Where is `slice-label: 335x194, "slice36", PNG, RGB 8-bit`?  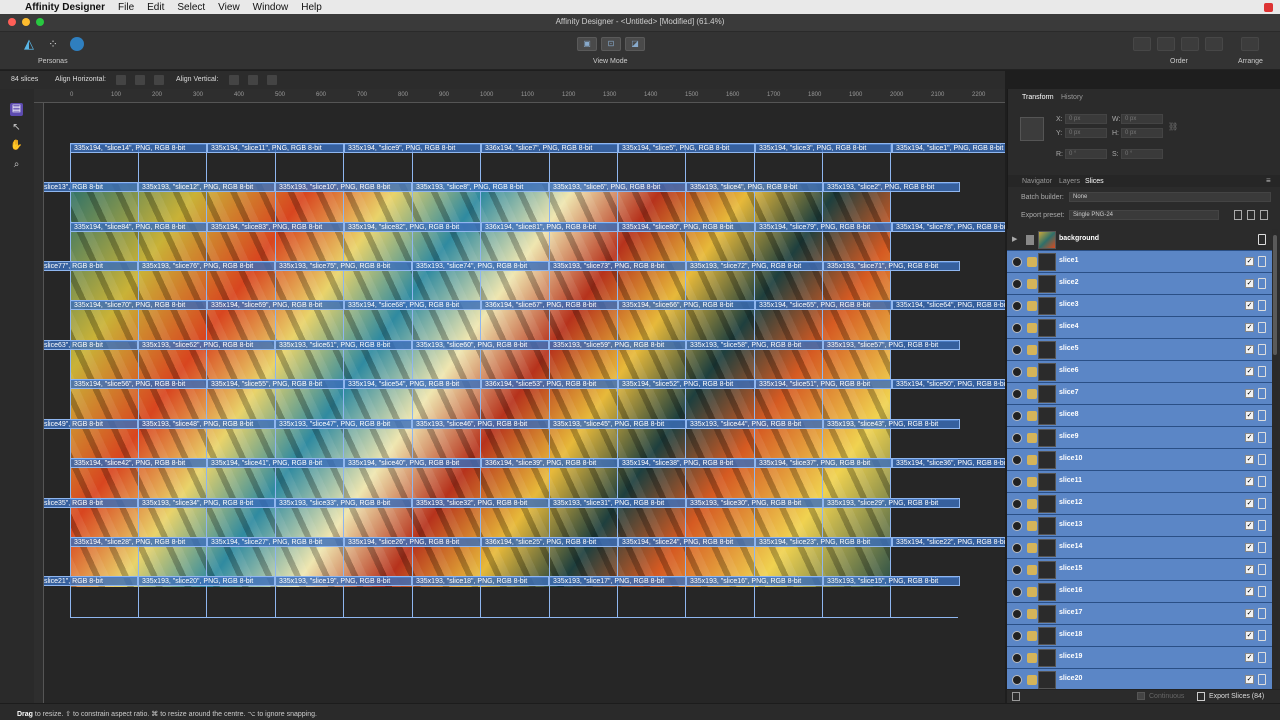
slice-label: 335x194, "slice36", PNG, RGB 8-bit is located at coordinates (948, 463).